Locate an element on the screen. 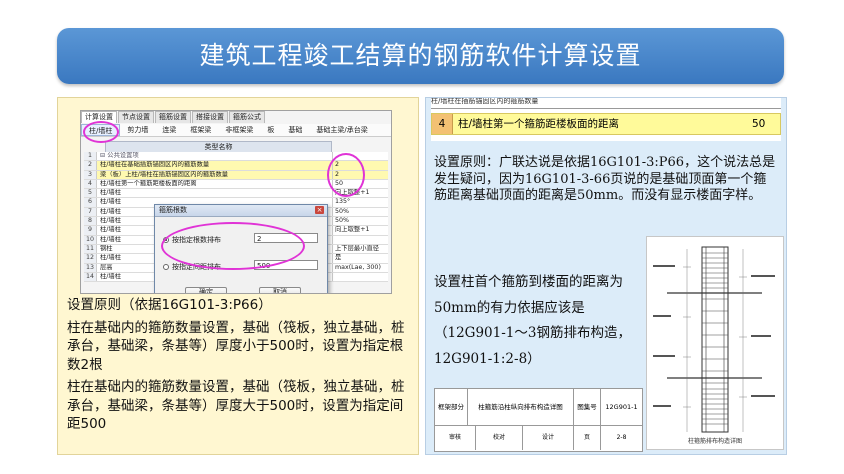 The width and height of the screenshot is (844, 474). tb-page-number: 2-8 is located at coordinates (621, 437).